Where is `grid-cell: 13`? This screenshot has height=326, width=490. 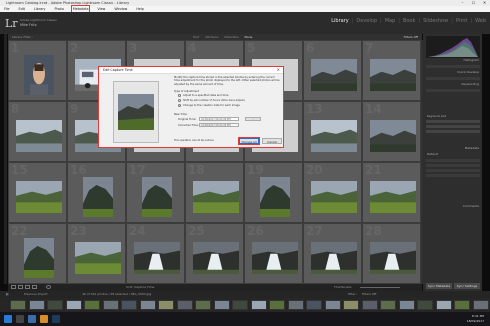 grid-cell: 13 is located at coordinates (332, 131).